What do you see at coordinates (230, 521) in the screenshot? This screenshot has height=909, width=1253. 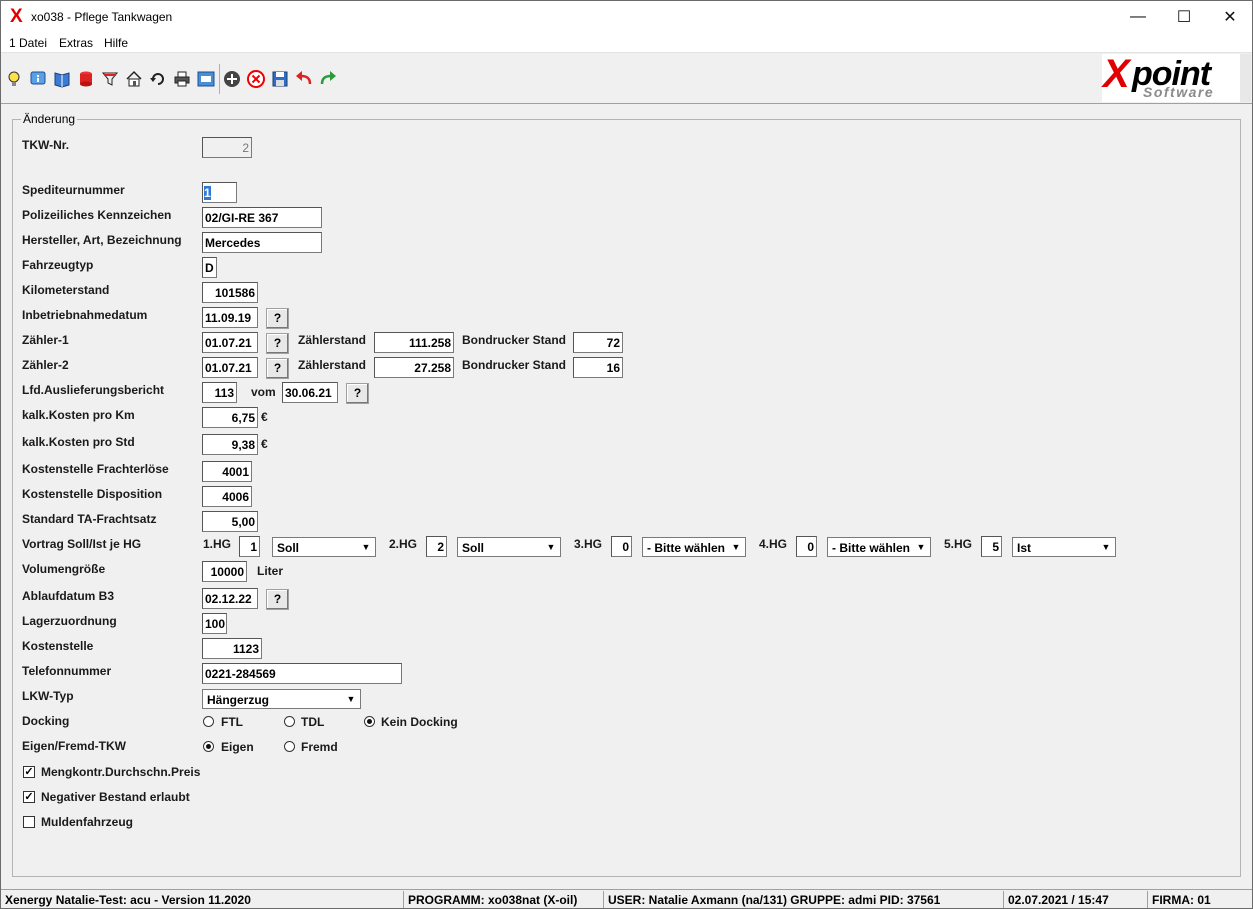 I see `ta-fracht-field: 5,00` at bounding box center [230, 521].